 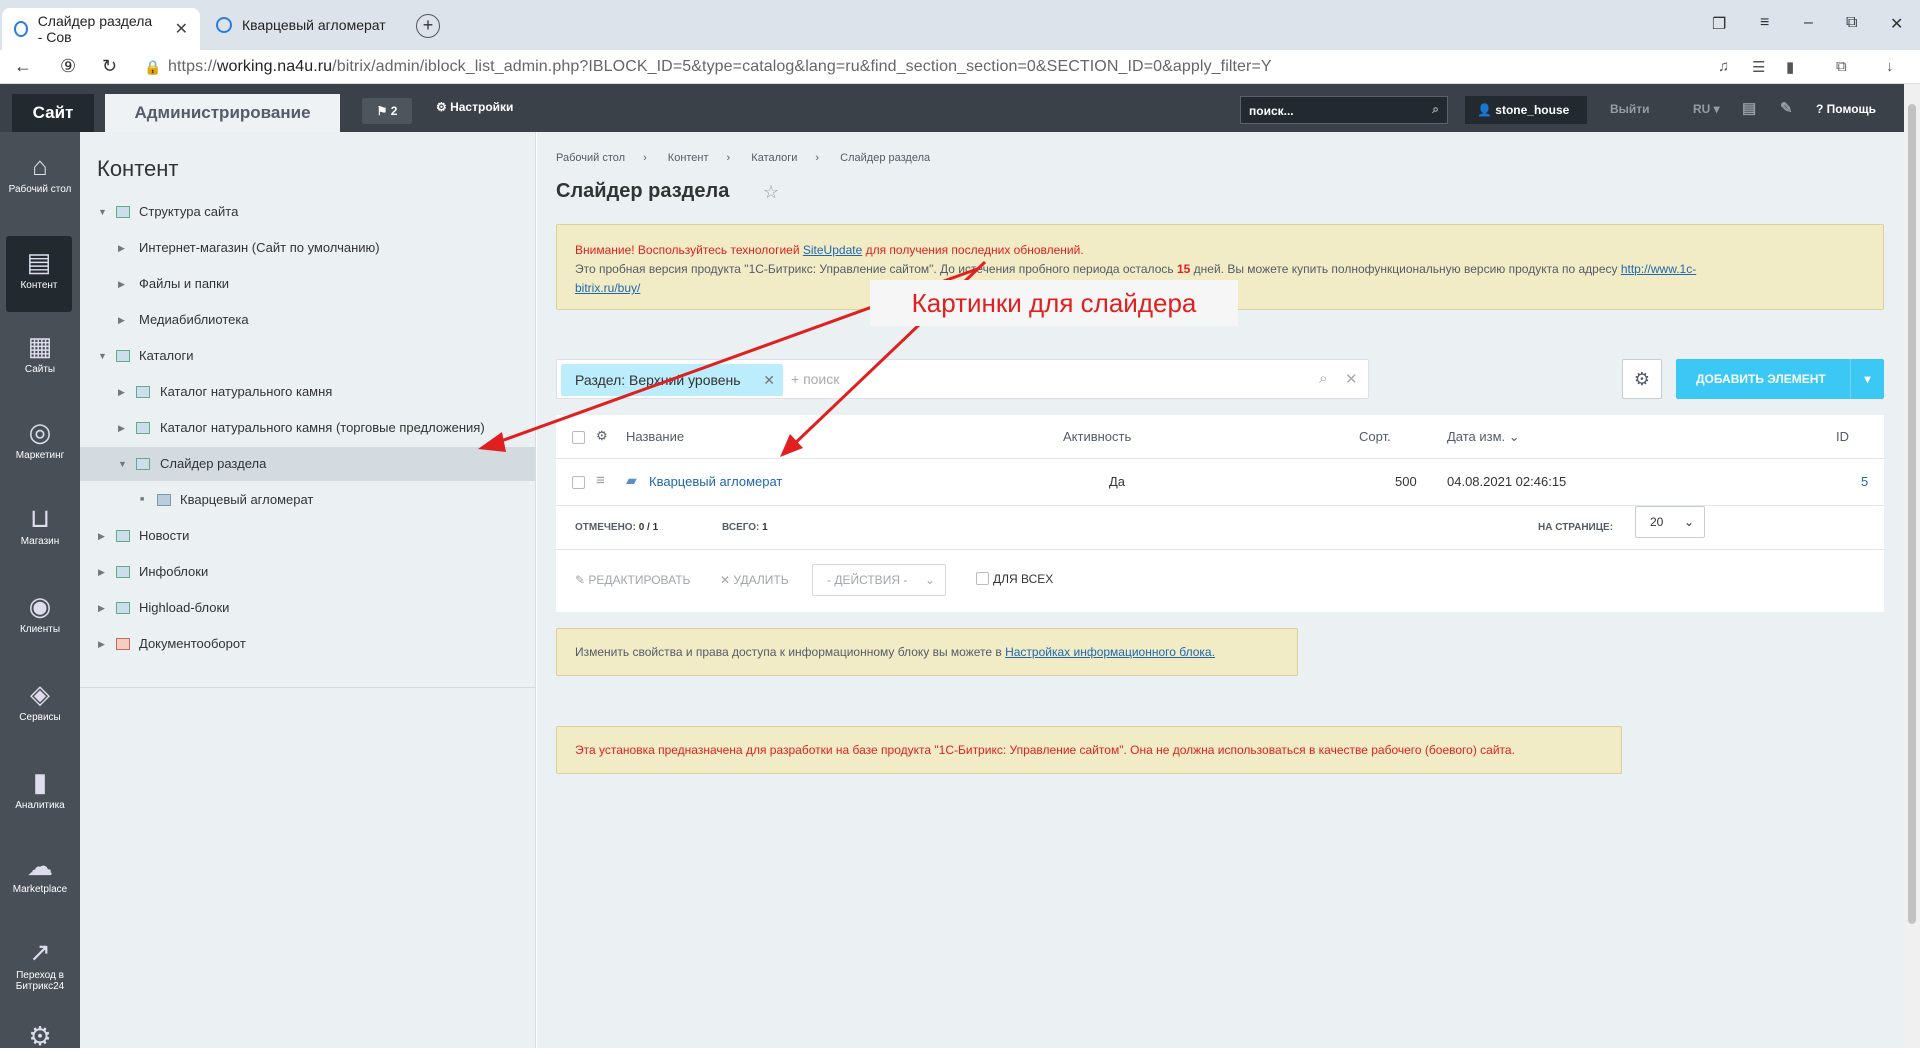 What do you see at coordinates (40, 701) in the screenshot?
I see `sidebar-item-services: ◈ Сервисы` at bounding box center [40, 701].